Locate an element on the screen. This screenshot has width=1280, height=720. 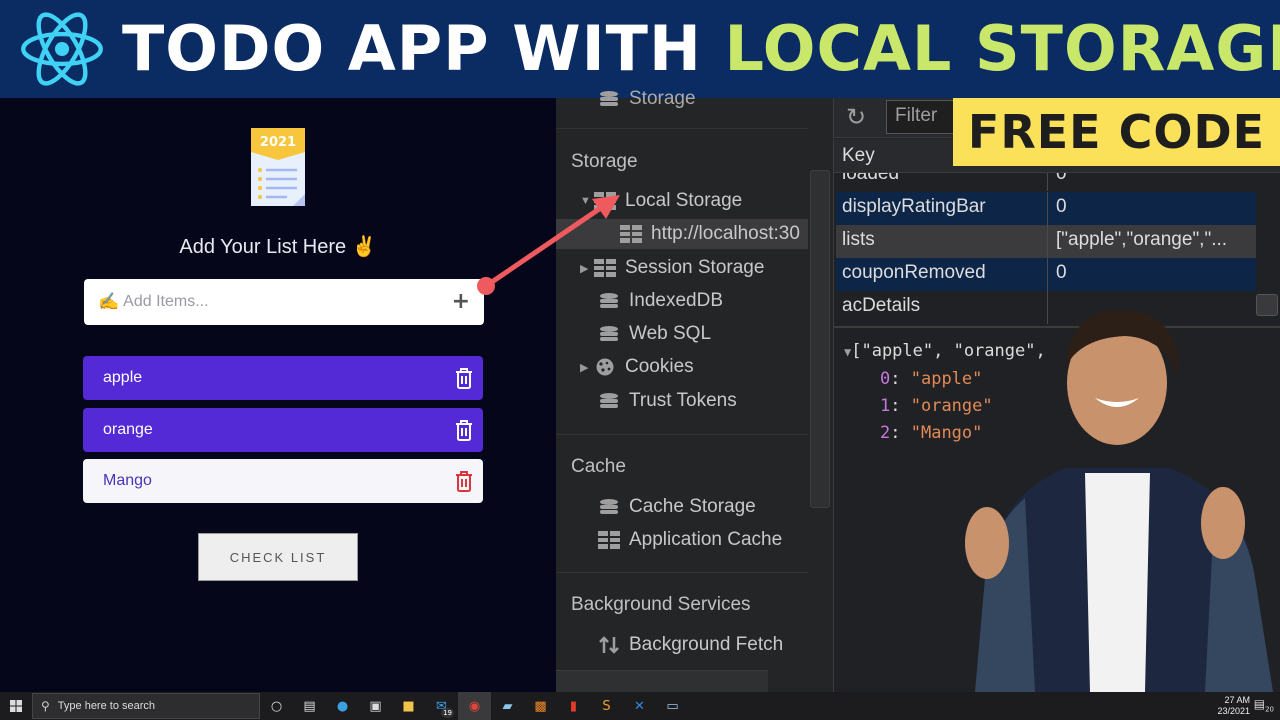
add-item-box: ✍️ + is located at coordinates (284, 302).